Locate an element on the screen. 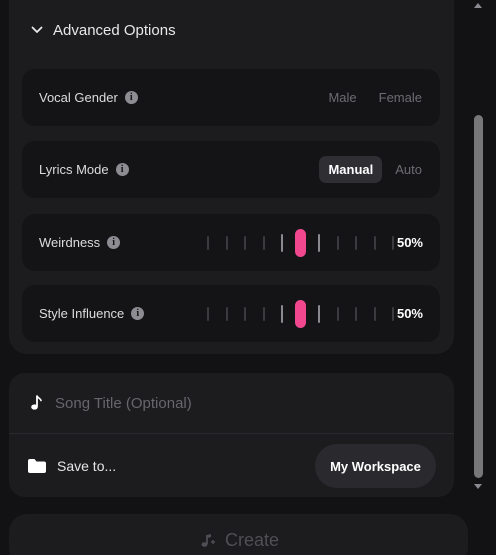 The height and width of the screenshot is (555, 496). create-label: Create is located at coordinates (252, 539).